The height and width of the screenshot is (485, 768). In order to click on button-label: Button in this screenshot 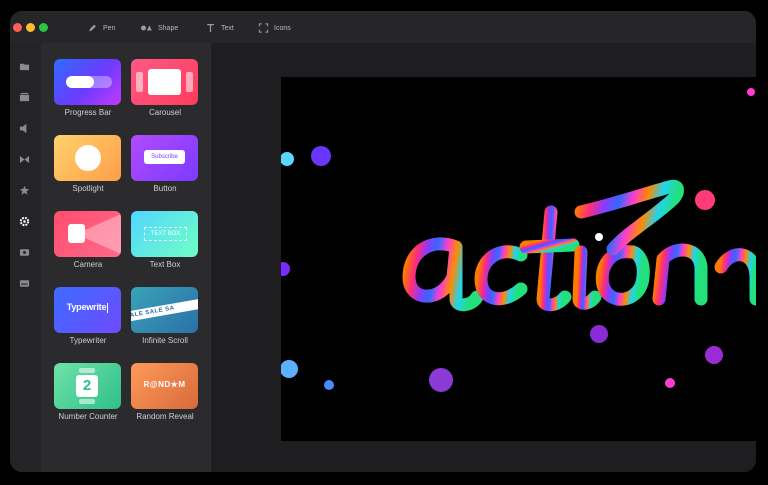, I will do `click(165, 188)`.